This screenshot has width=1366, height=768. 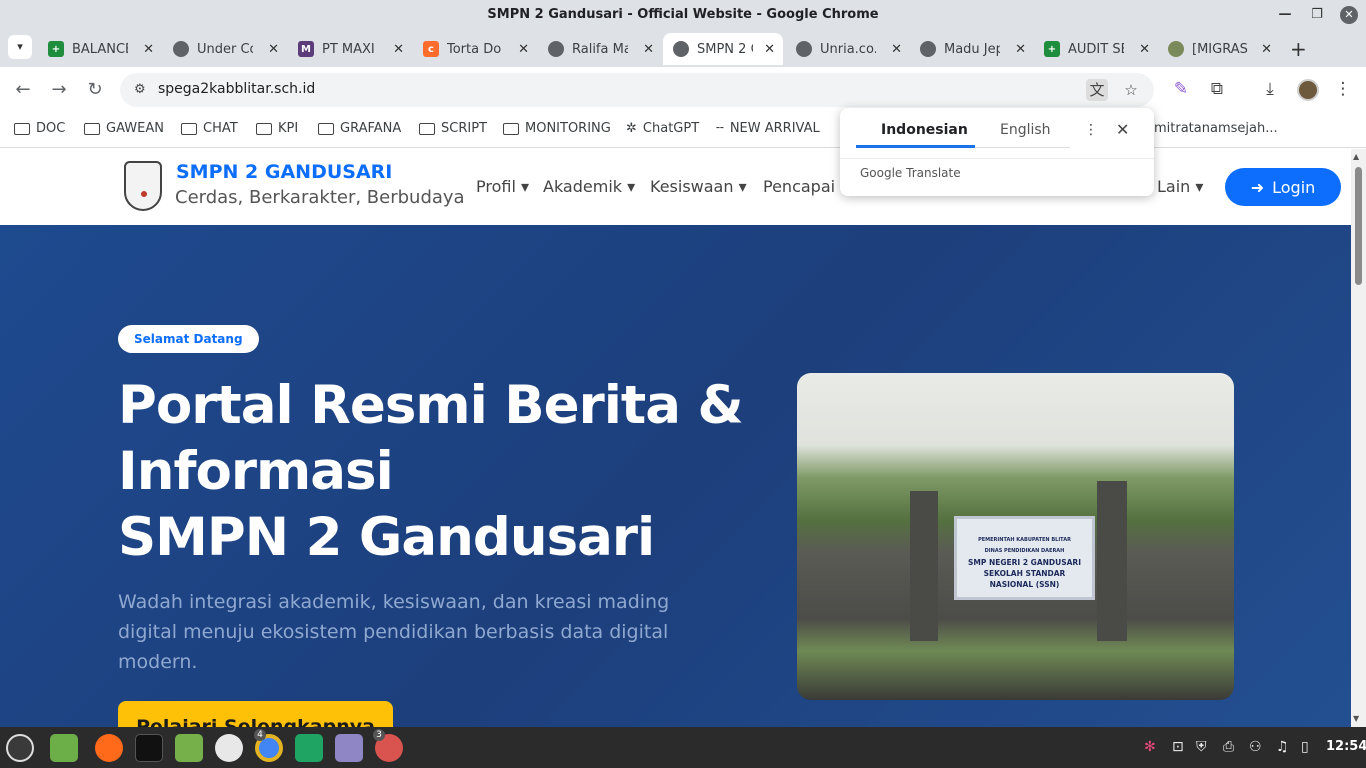 I want to click on scroll-up-icon: ▲, so click(x=1356, y=156).